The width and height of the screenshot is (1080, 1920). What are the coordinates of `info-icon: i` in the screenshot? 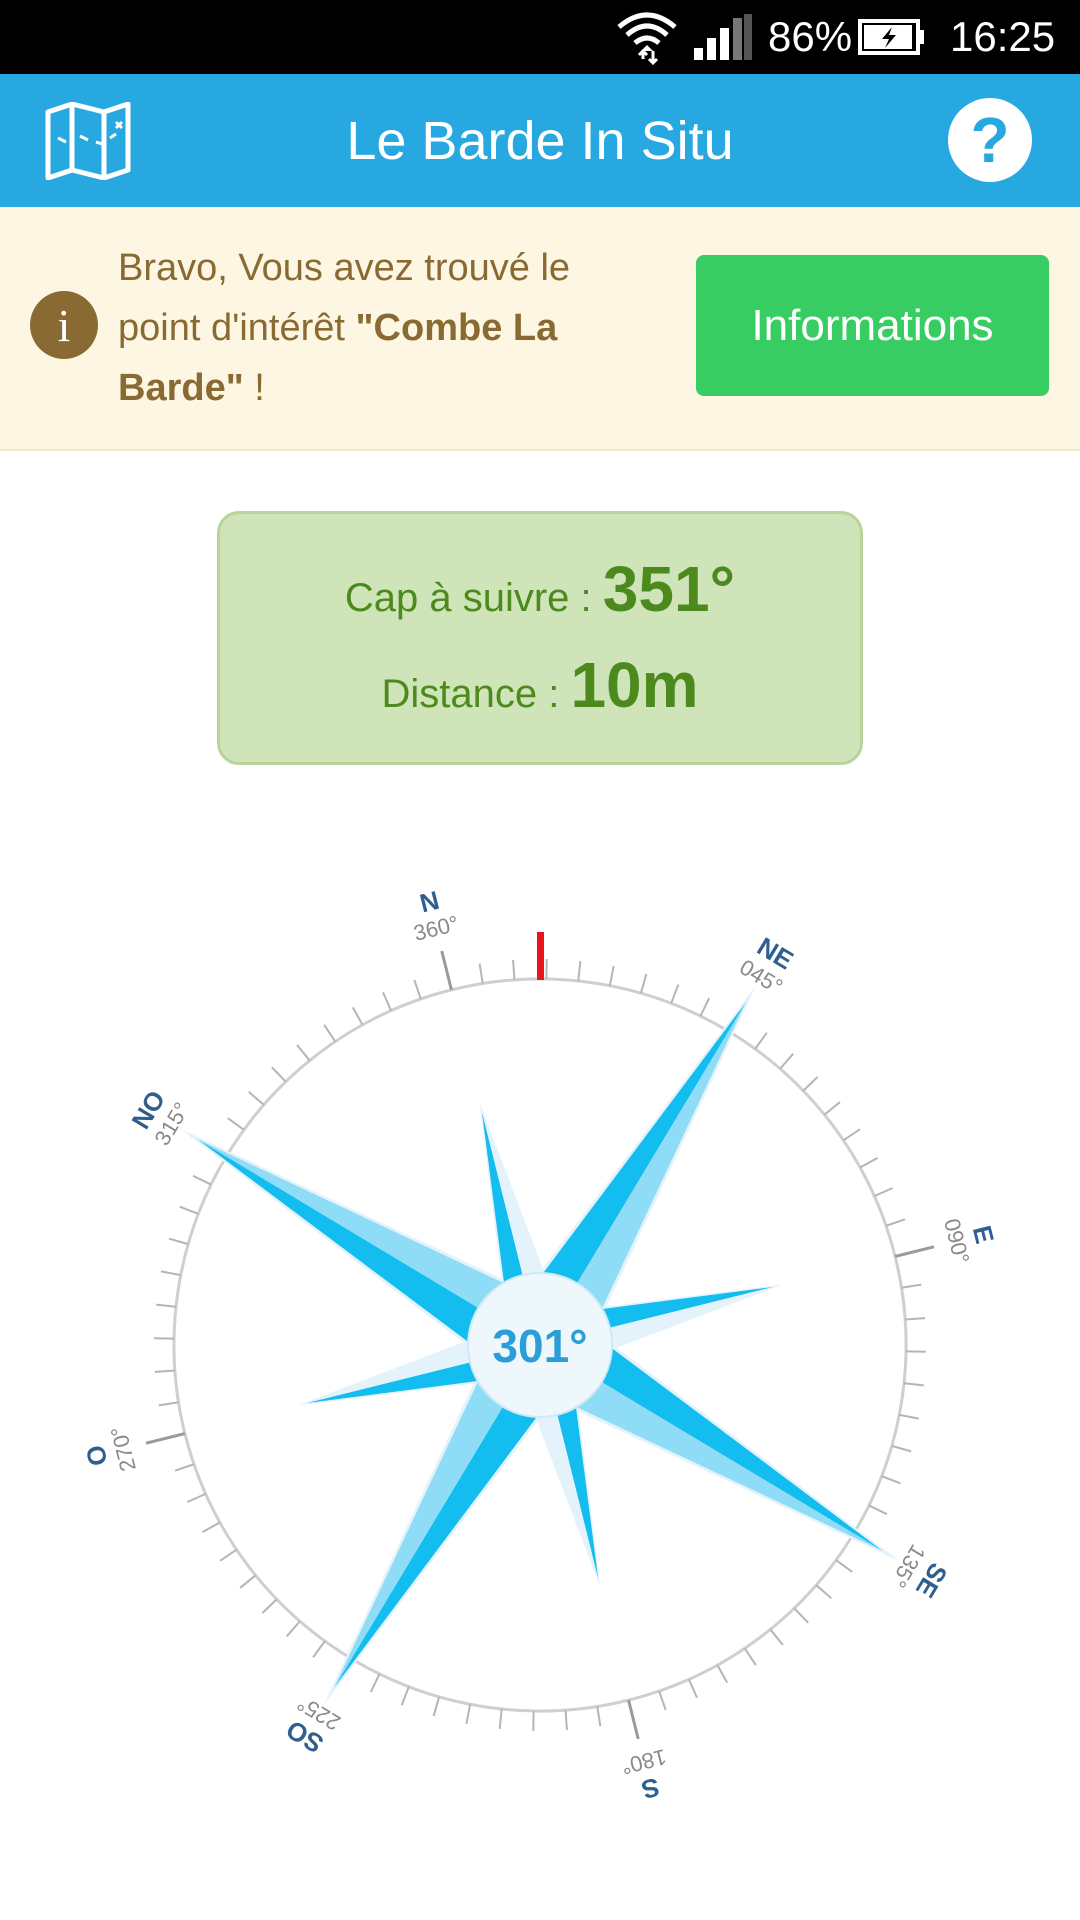 It's located at (64, 325).